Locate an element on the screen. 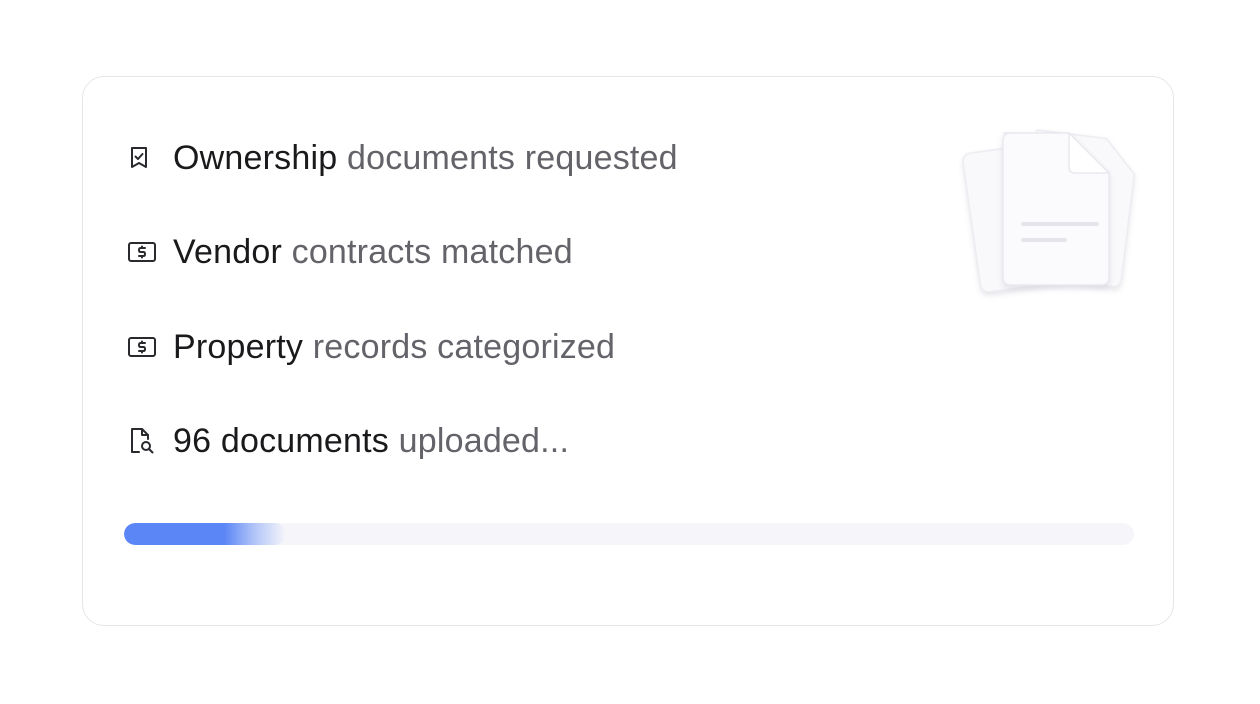  file-search-icon is located at coordinates (143, 441).